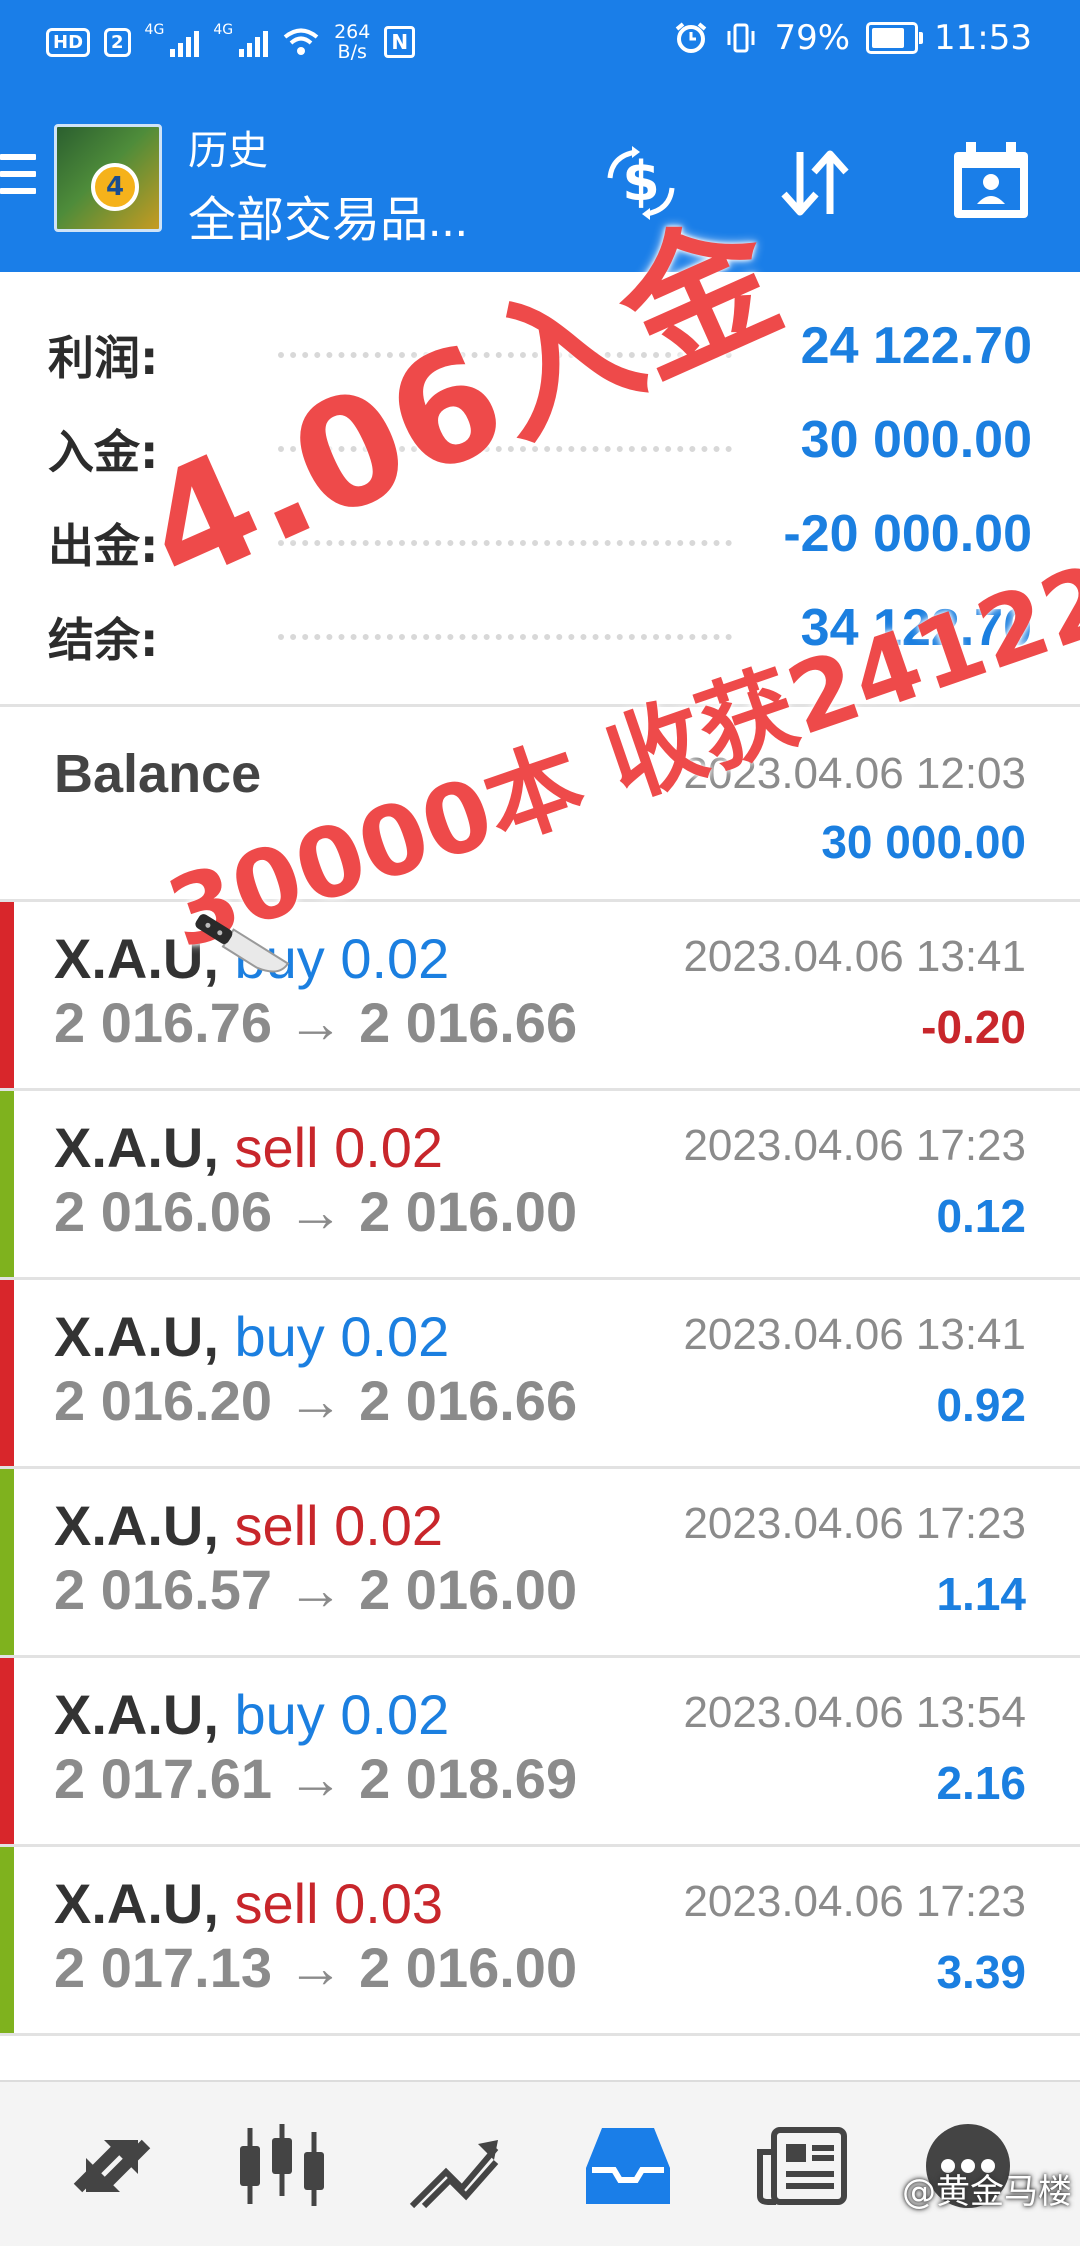 The width and height of the screenshot is (1080, 2246). I want to click on calendar-icon, so click(991, 180).